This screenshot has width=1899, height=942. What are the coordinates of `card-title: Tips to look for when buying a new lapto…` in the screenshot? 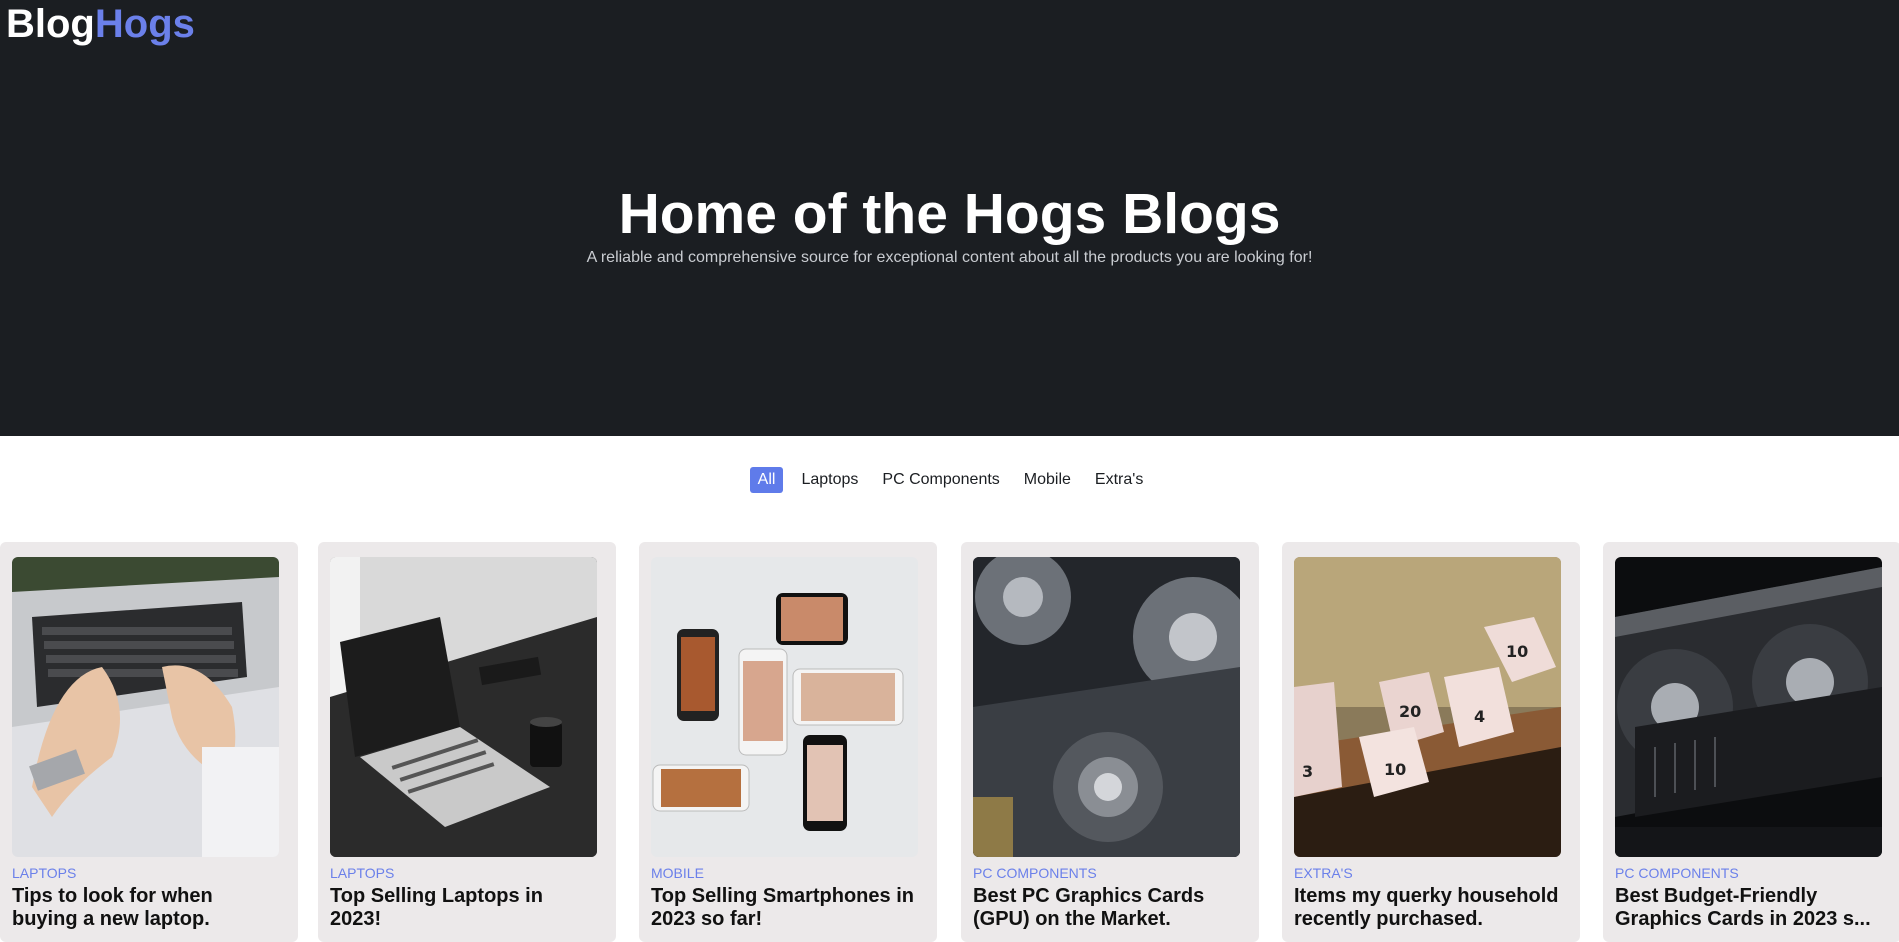 It's located at (151, 908).